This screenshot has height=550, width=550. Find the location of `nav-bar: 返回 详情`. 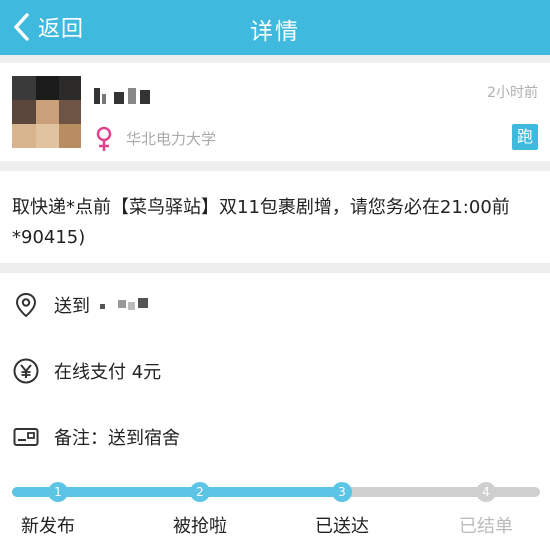

nav-bar: 返回 详情 is located at coordinates (275, 27).